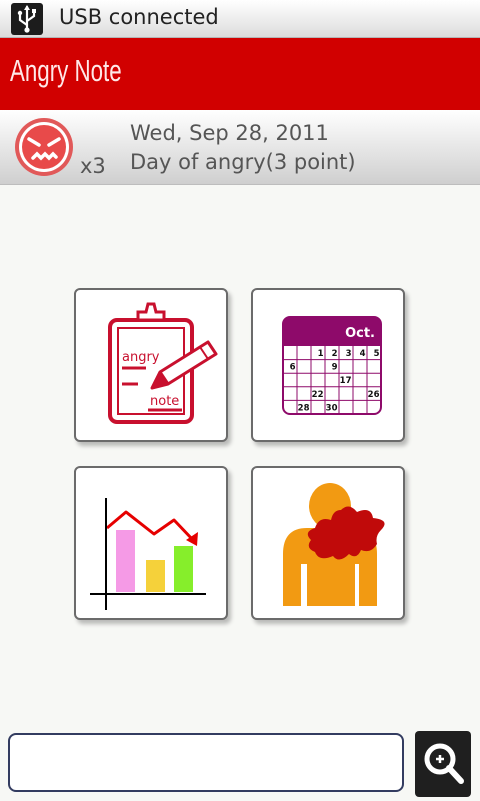 The image size is (480, 801). Describe the element at coordinates (206, 762) in the screenshot. I see `search-input` at that location.